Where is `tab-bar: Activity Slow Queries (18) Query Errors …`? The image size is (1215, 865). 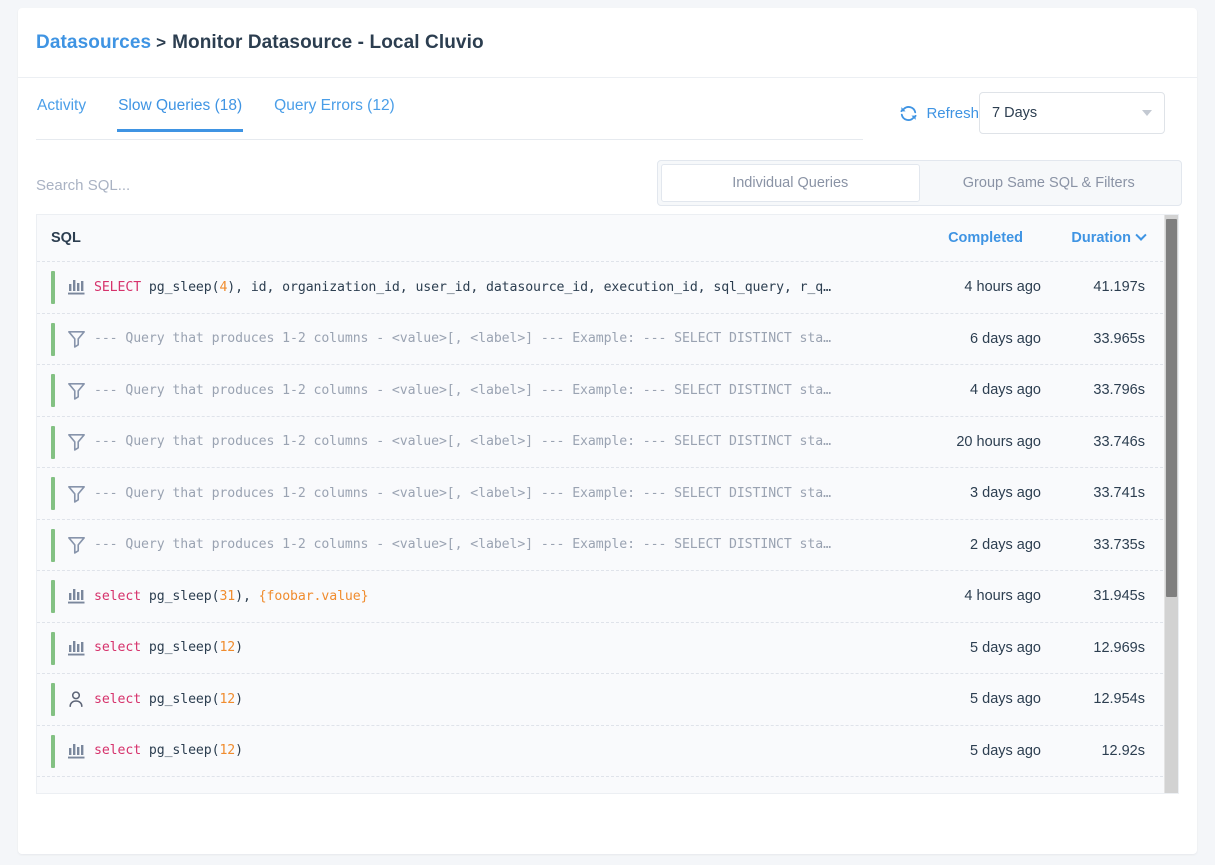 tab-bar: Activity Slow Queries (18) Query Errors … is located at coordinates (449, 117).